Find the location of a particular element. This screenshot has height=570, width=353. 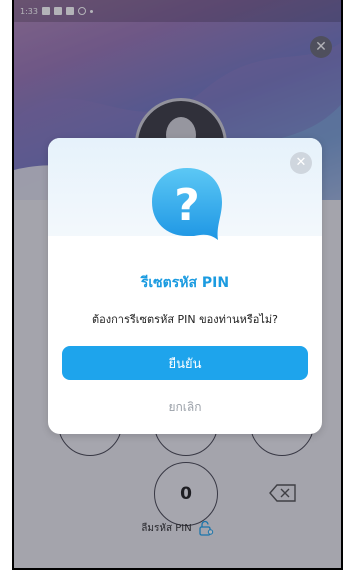

cancel-button: ยกเลิก is located at coordinates (185, 407).